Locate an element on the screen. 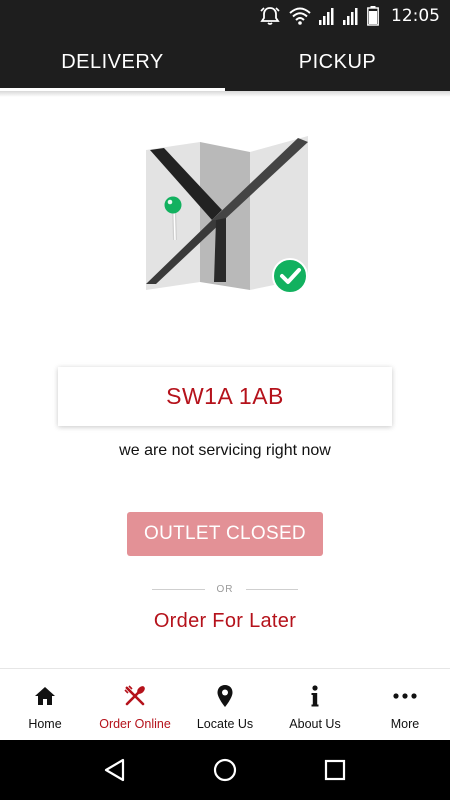 This screenshot has width=450, height=800. nav-item-locate-us: Locate Us is located at coordinates (225, 704).